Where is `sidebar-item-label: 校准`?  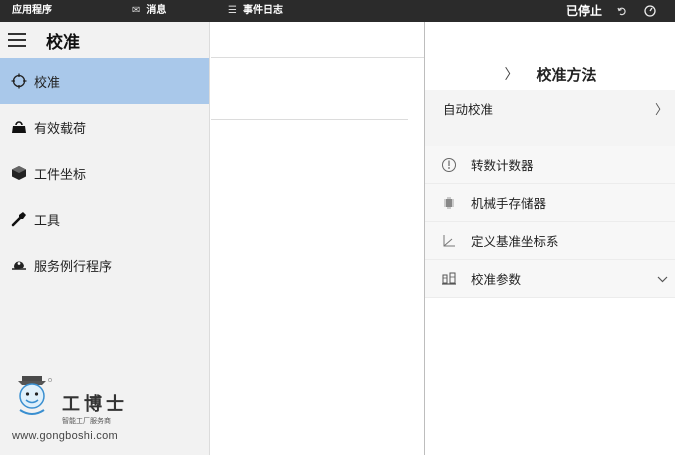
sidebar-item-label: 校准 is located at coordinates (47, 82).